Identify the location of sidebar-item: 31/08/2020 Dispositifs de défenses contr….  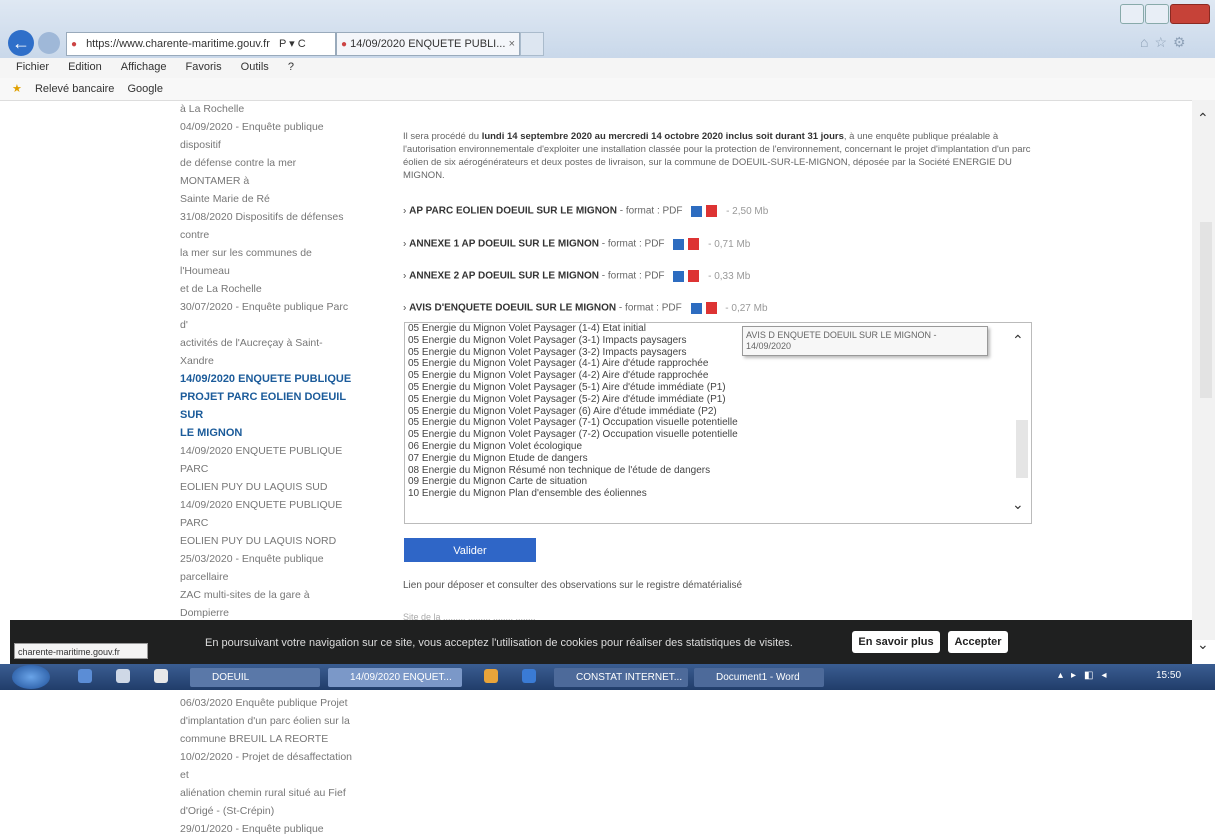
(268, 226).